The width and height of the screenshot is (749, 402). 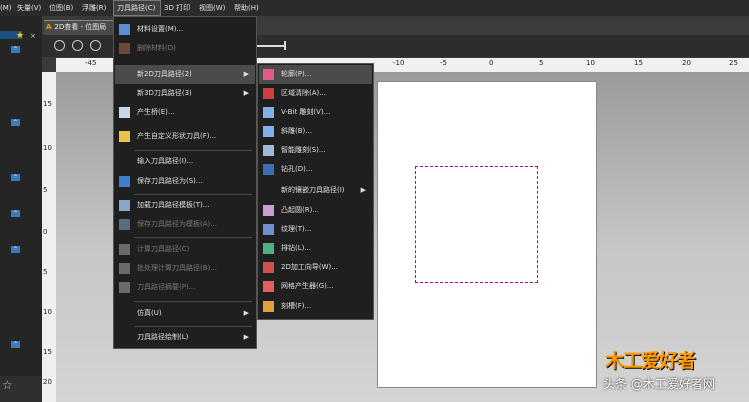 What do you see at coordinates (95, 45) in the screenshot?
I see `zoom-fit-icon` at bounding box center [95, 45].